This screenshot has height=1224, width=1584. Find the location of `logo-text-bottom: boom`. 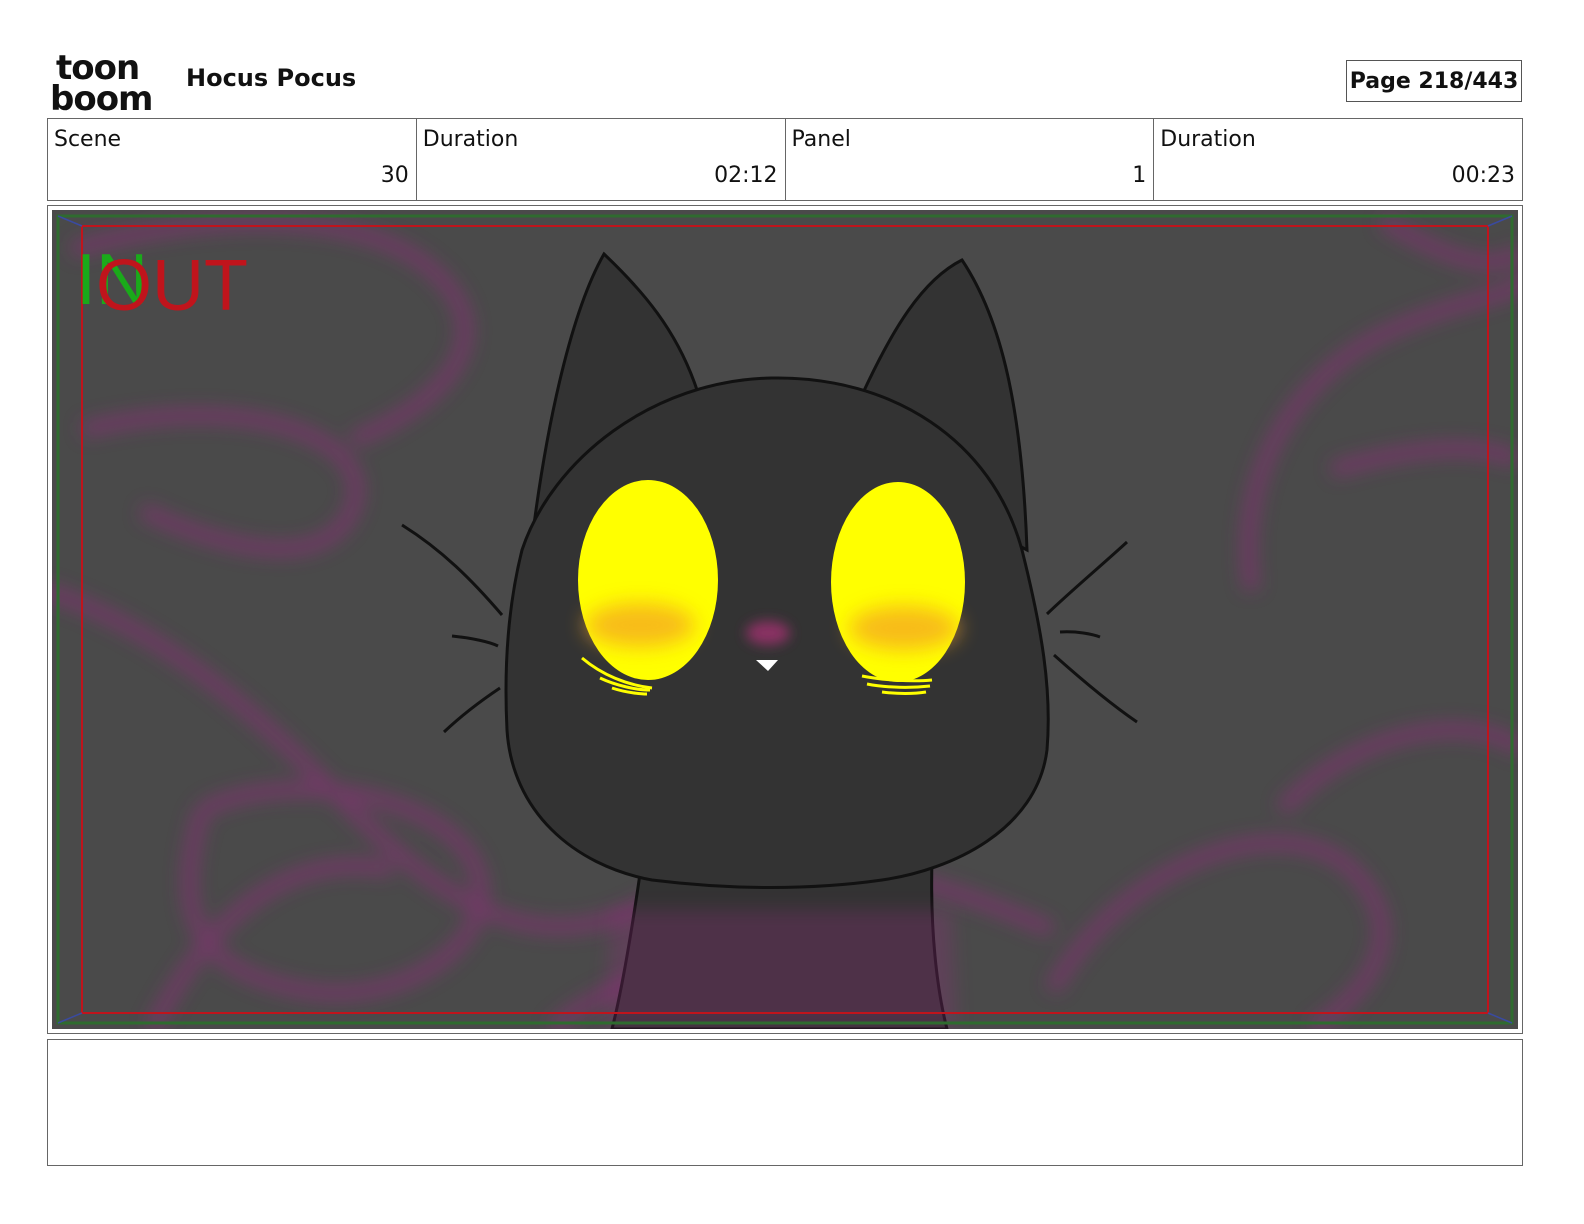

logo-text-bottom: boom is located at coordinates (101, 95).